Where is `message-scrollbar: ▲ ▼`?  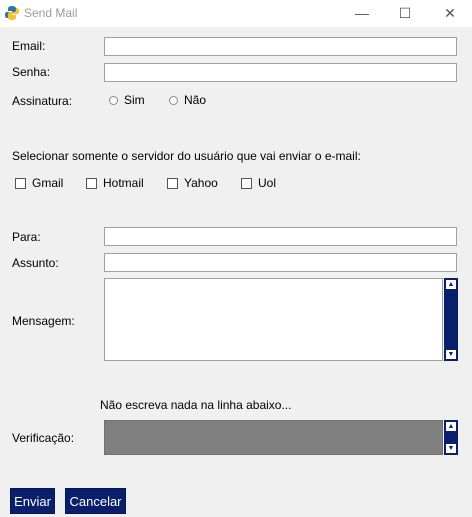
message-scrollbar: ▲ ▼ is located at coordinates (451, 319).